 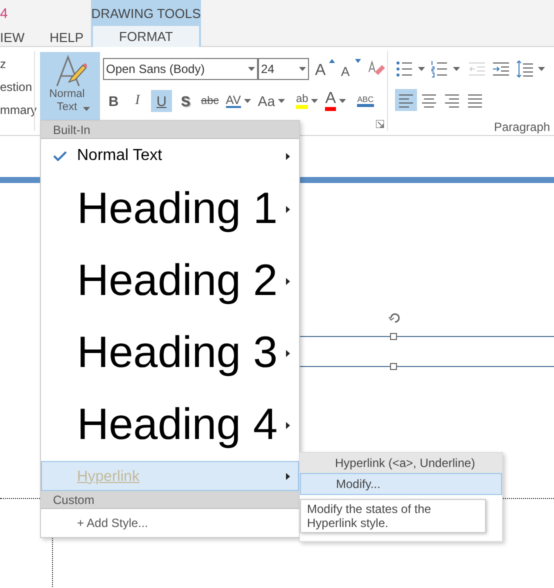 I want to click on style-menu-item: Heading 1, so click(x=170, y=209).